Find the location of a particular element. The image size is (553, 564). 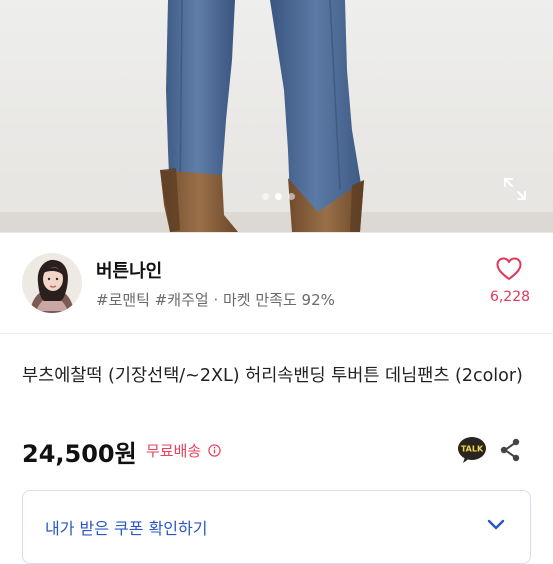

carousel-indicator is located at coordinates (276, 197).